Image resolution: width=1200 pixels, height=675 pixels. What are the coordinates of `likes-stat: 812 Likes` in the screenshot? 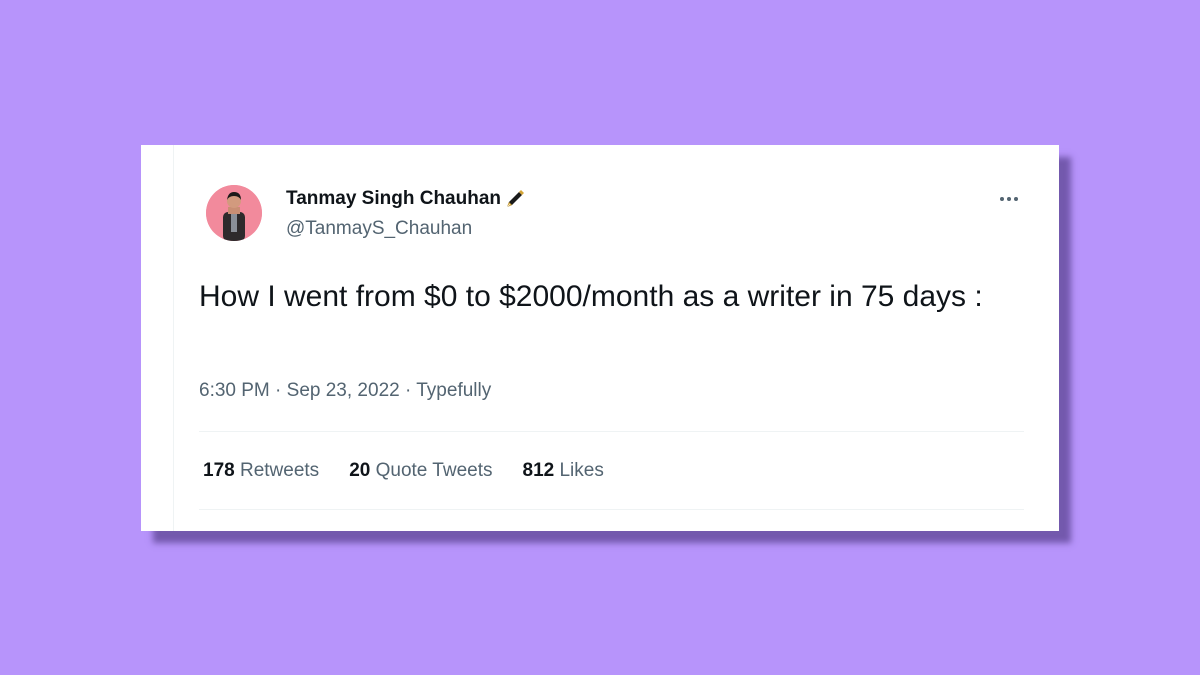 It's located at (563, 471).